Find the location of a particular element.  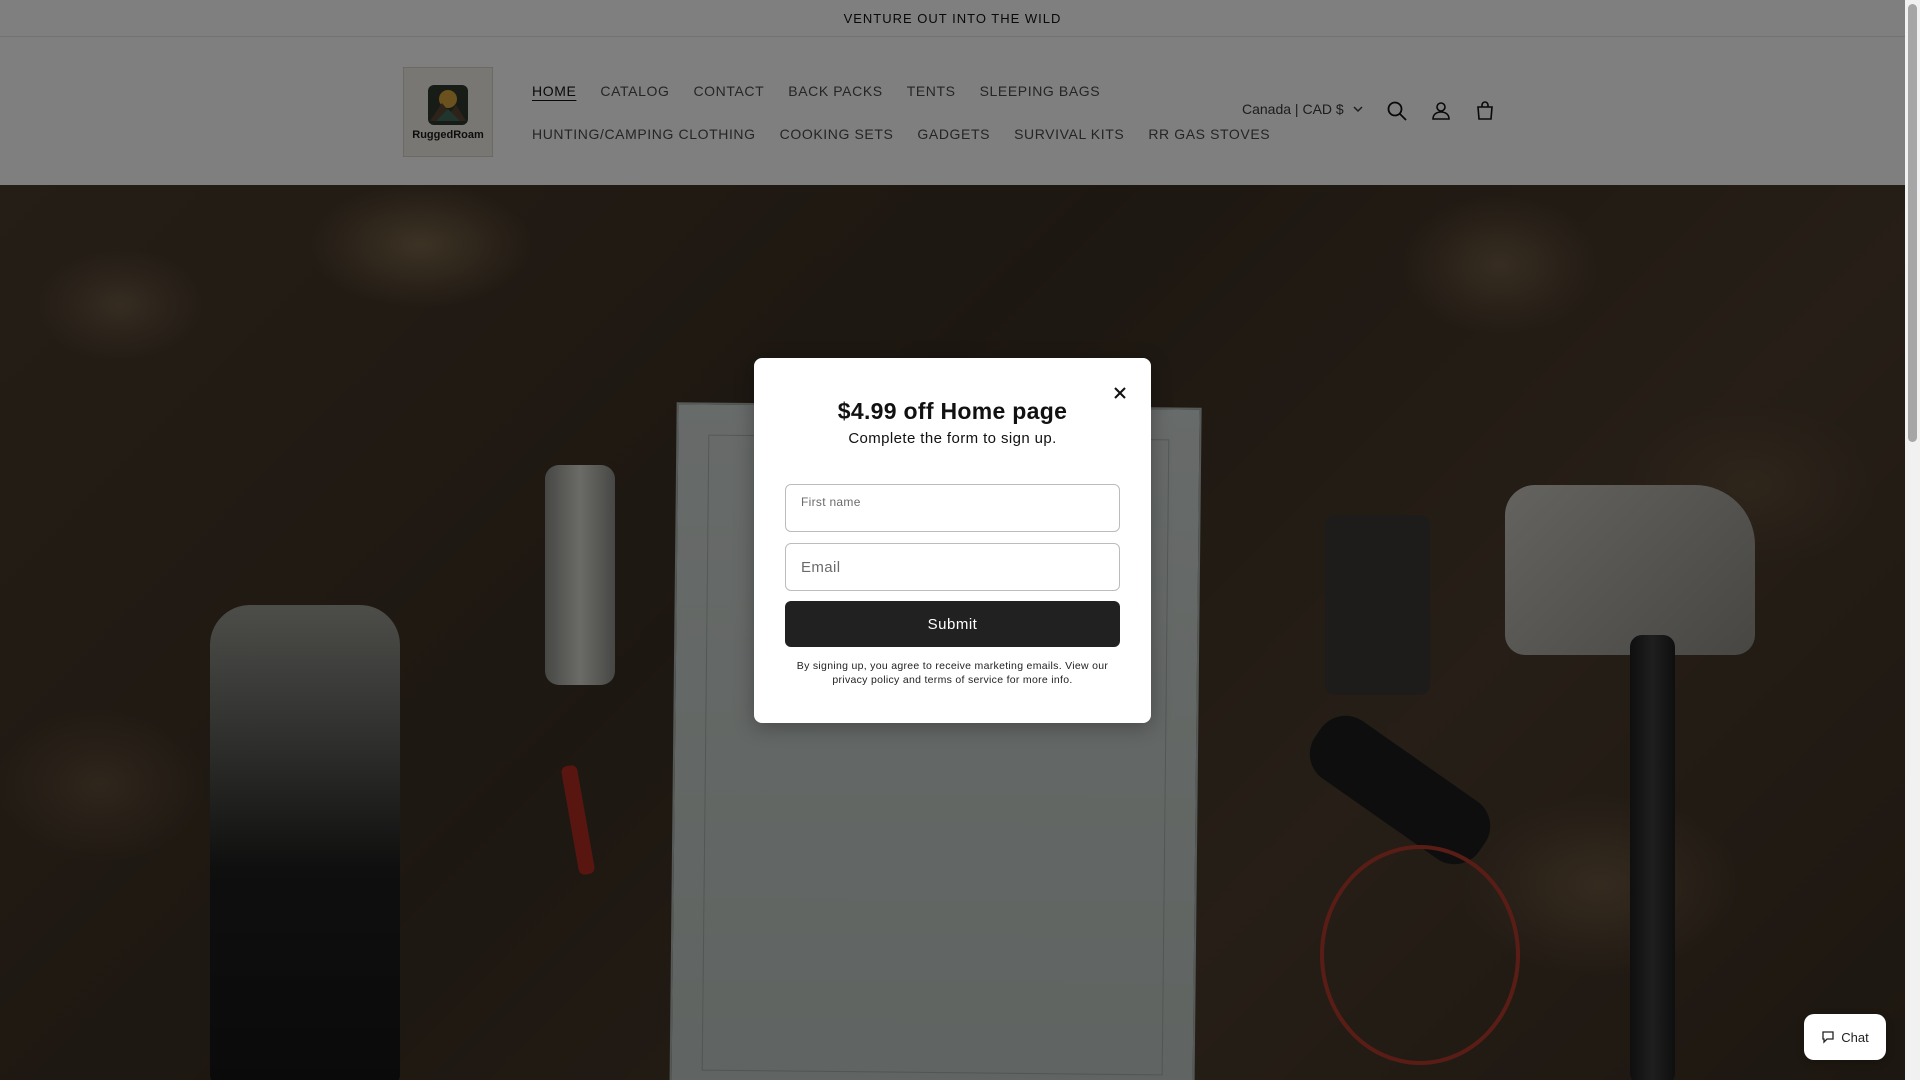

chat-label: Chat is located at coordinates (1855, 1037).